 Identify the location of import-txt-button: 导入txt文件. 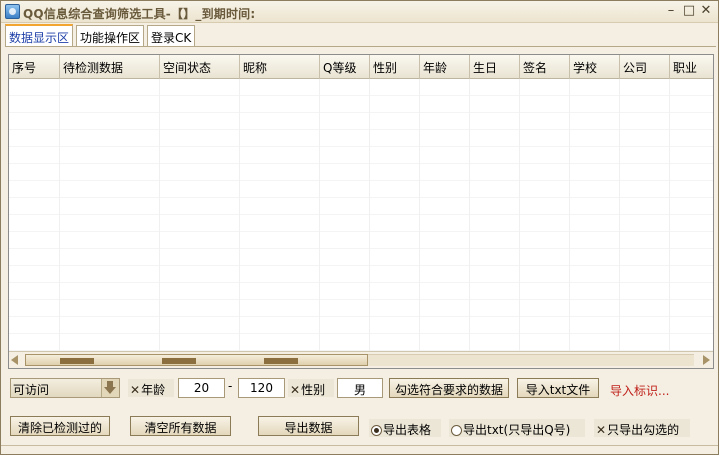
(558, 388).